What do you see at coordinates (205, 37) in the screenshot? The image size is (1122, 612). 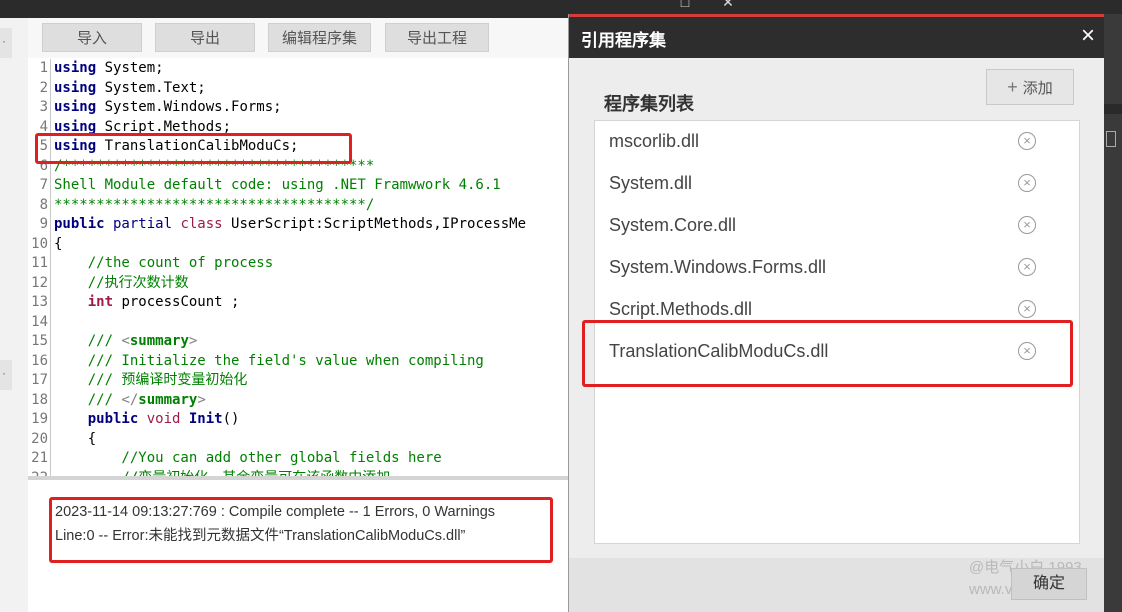 I see `export-button: 导出` at bounding box center [205, 37].